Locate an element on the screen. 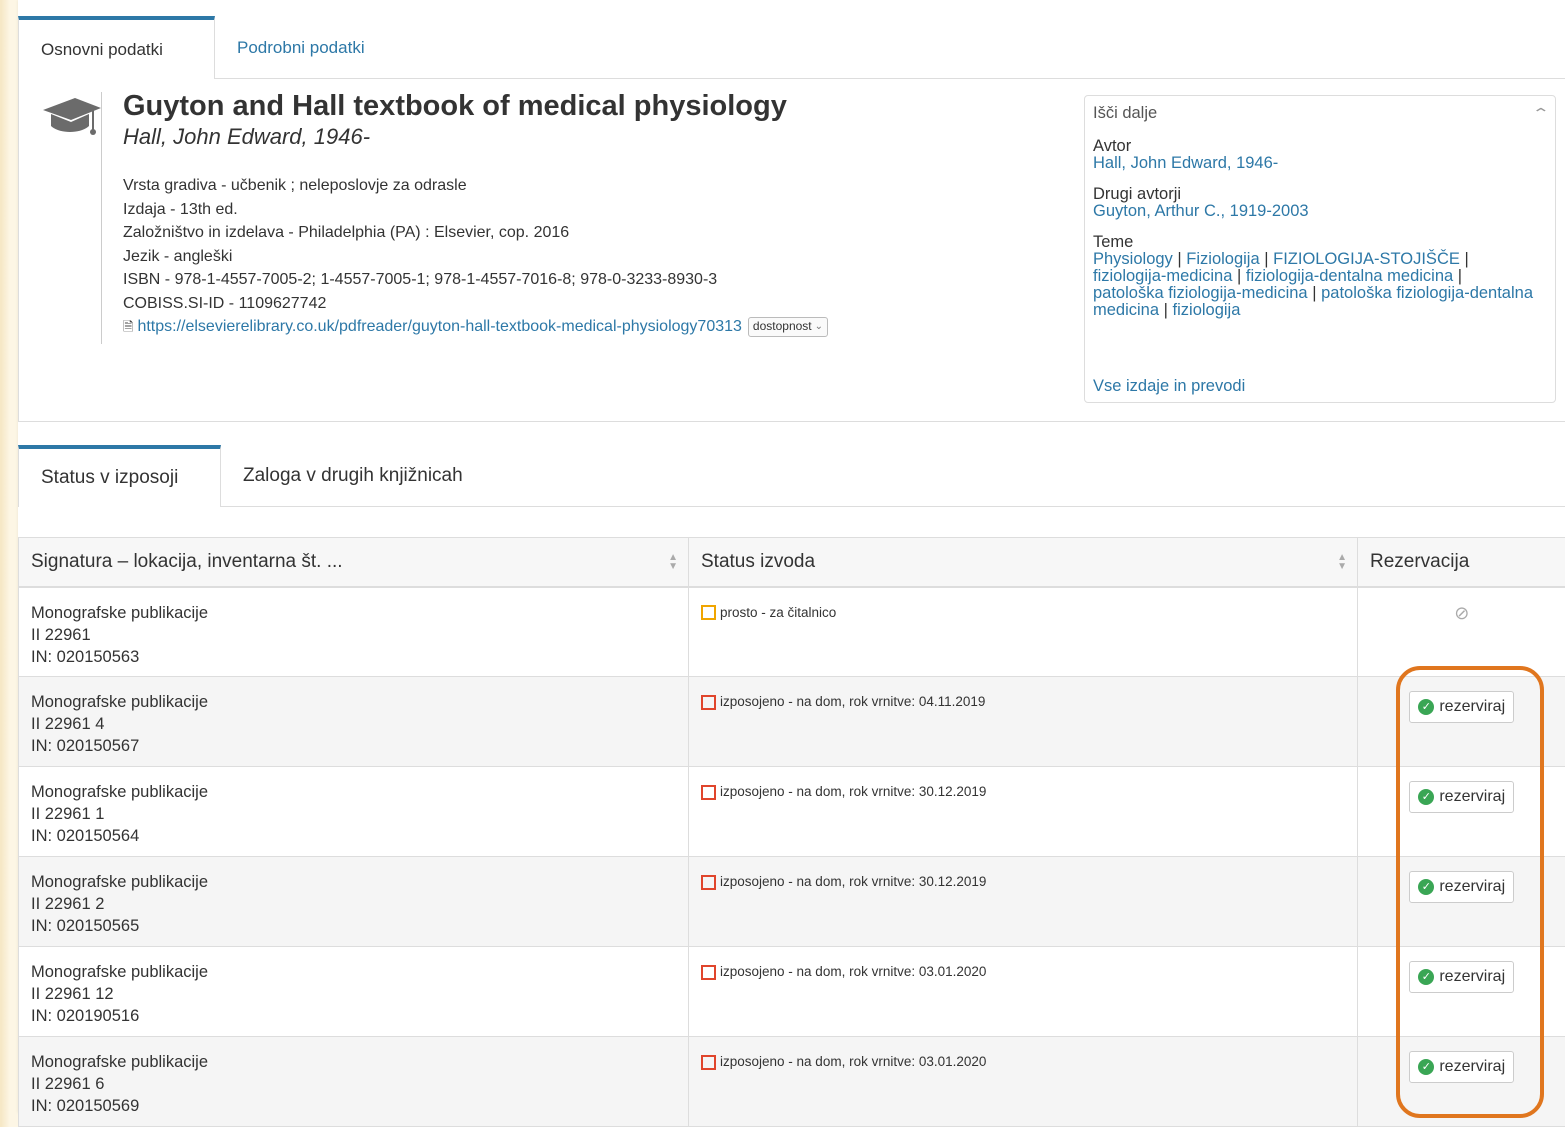 The image size is (1565, 1127). signature-text: II 22961 6 is located at coordinates (353, 1084).